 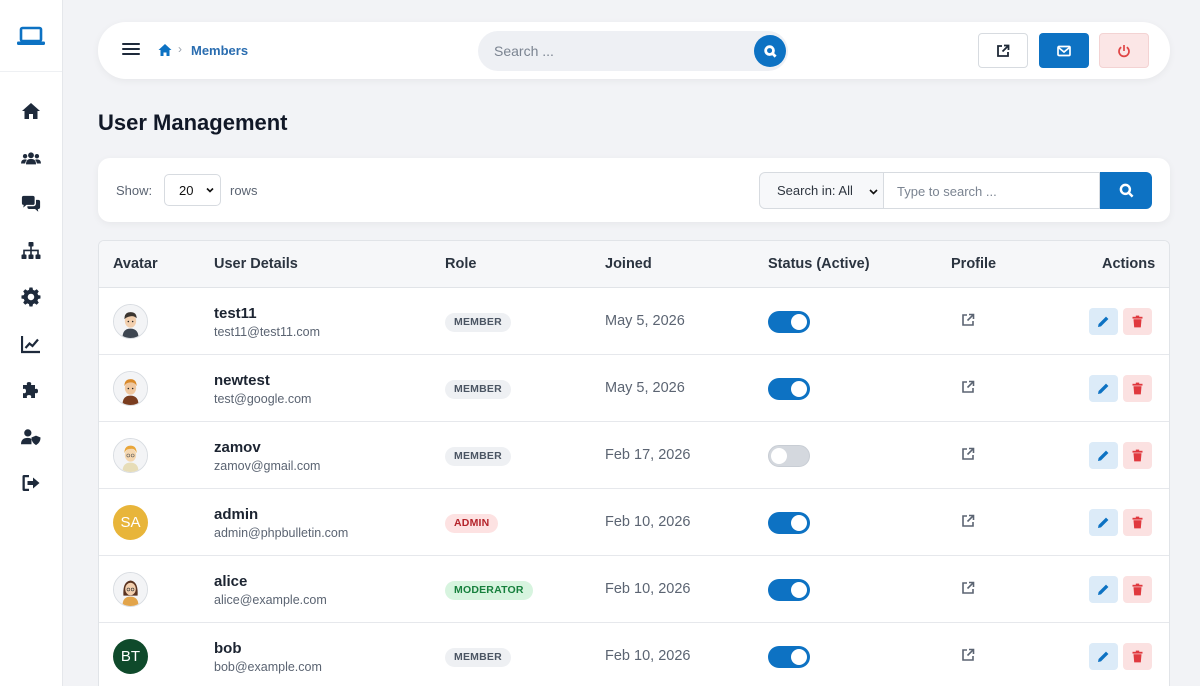 I want to click on global-search-input, so click(x=614, y=51).